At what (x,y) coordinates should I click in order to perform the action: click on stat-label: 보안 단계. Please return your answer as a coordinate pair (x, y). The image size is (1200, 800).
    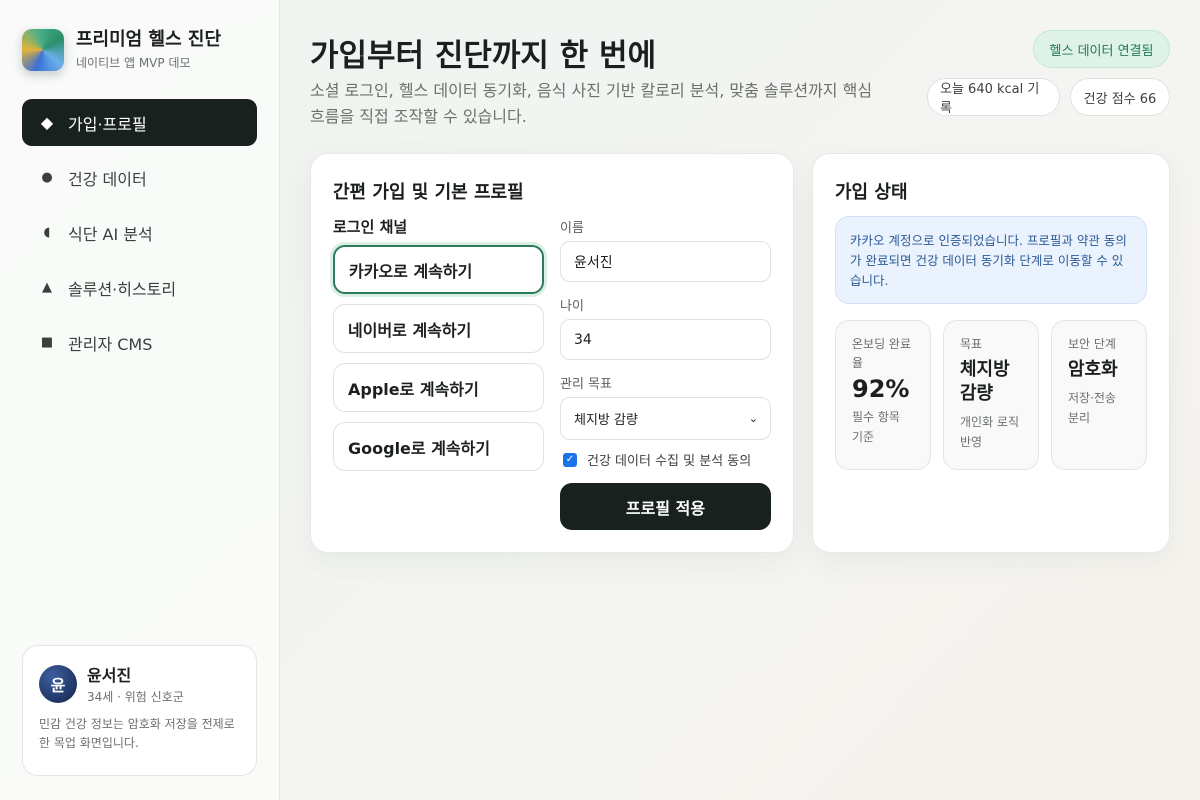
    Looking at the image, I should click on (1092, 344).